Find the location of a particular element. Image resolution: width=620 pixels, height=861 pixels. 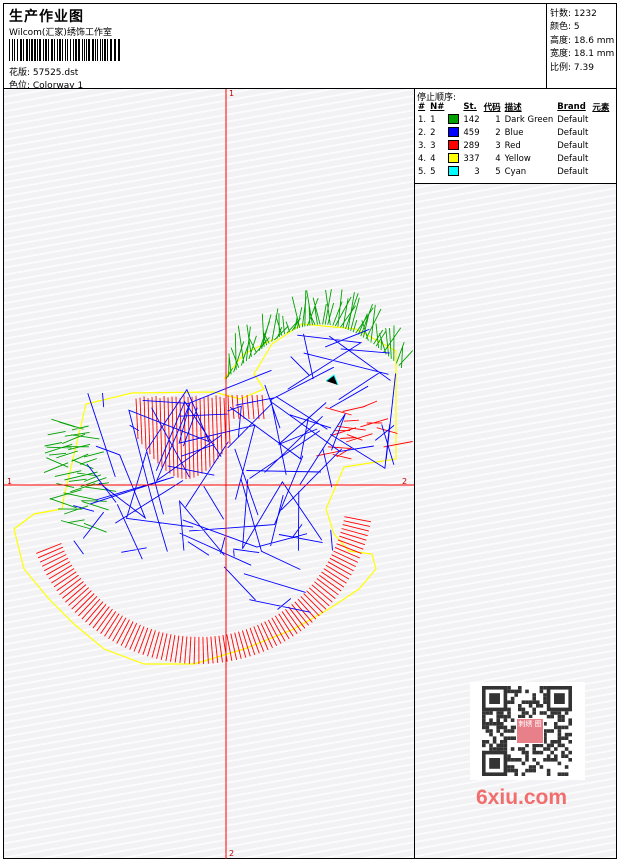

watermark: 6xiu.com is located at coordinates (522, 797).